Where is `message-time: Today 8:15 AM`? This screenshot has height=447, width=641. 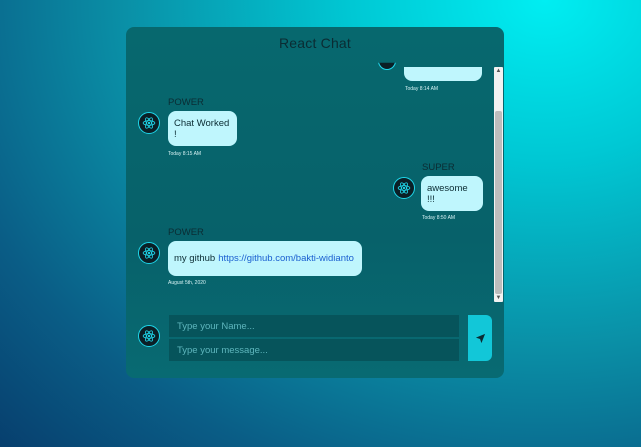 message-time: Today 8:15 AM is located at coordinates (185, 154).